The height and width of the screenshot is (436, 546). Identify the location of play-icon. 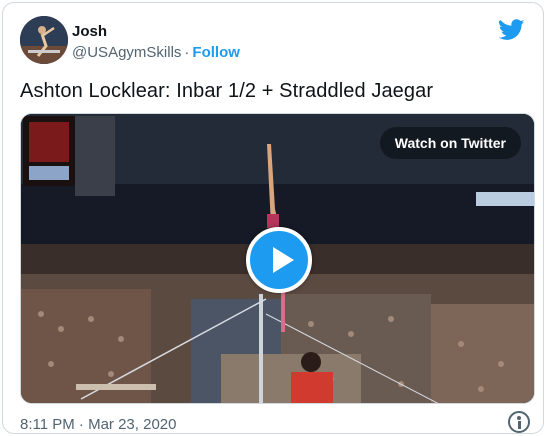
(283, 260).